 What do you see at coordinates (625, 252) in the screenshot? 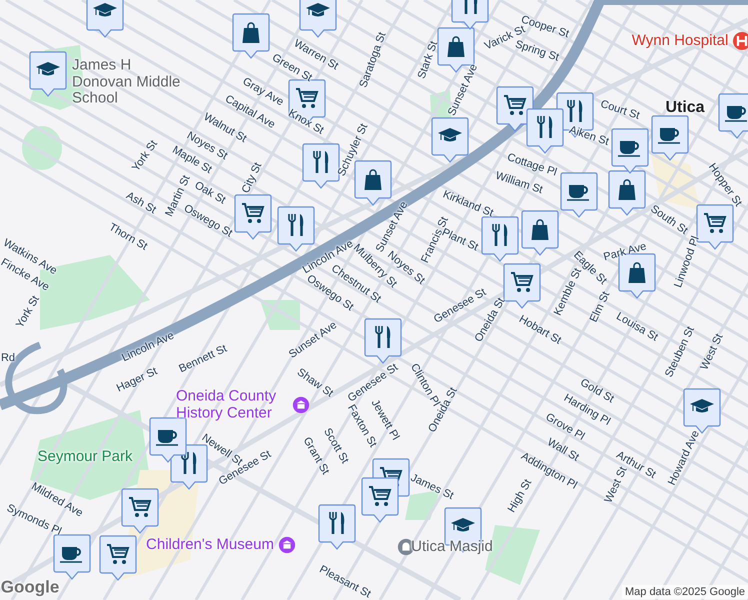
I see `street-label: Park Ave` at bounding box center [625, 252].